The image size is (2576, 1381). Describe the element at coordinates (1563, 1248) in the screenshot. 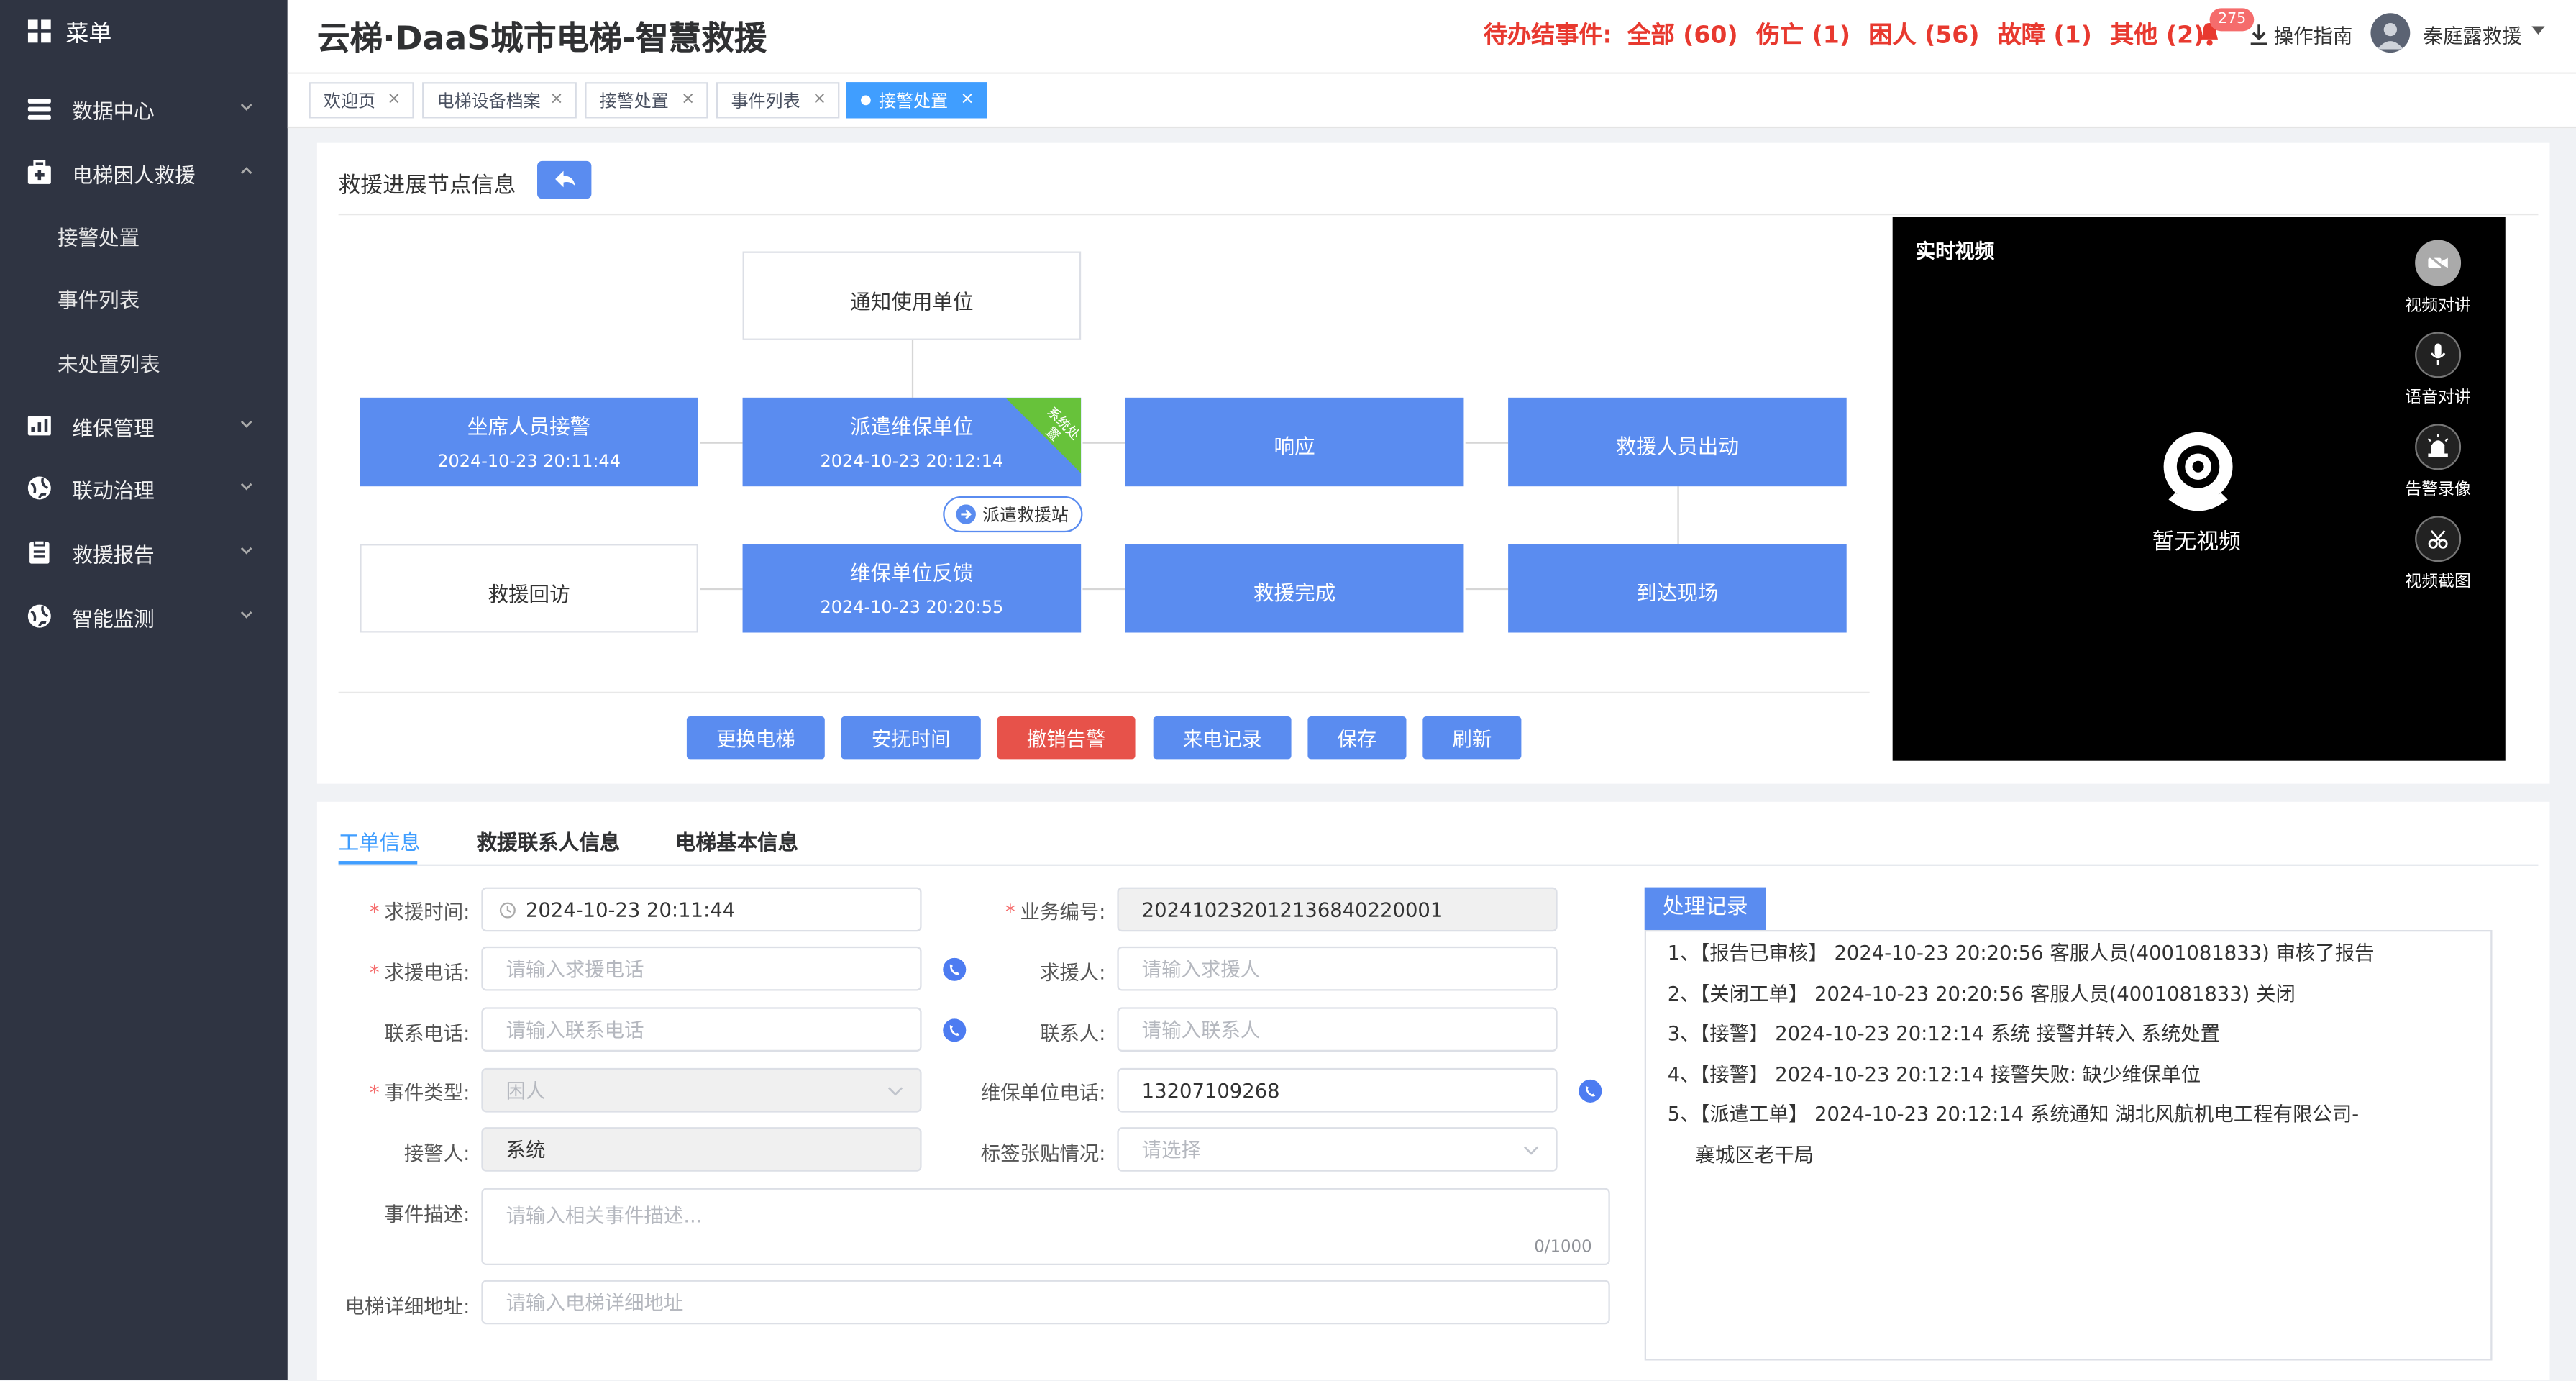

I see `char-counter: 0/1000` at that location.